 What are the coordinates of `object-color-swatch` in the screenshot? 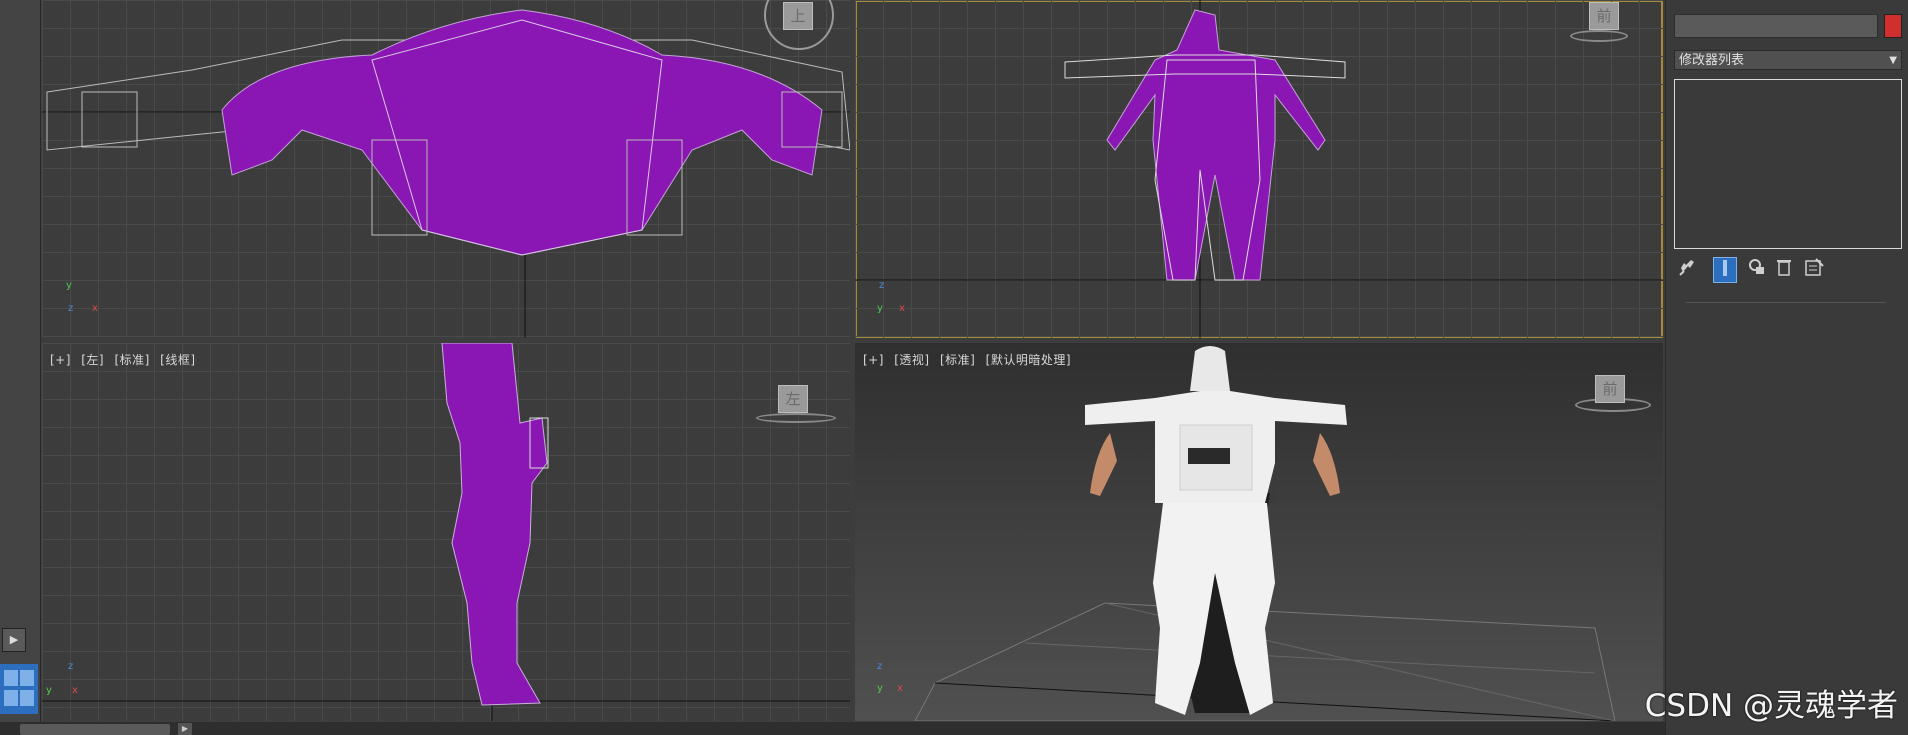 It's located at (1893, 26).